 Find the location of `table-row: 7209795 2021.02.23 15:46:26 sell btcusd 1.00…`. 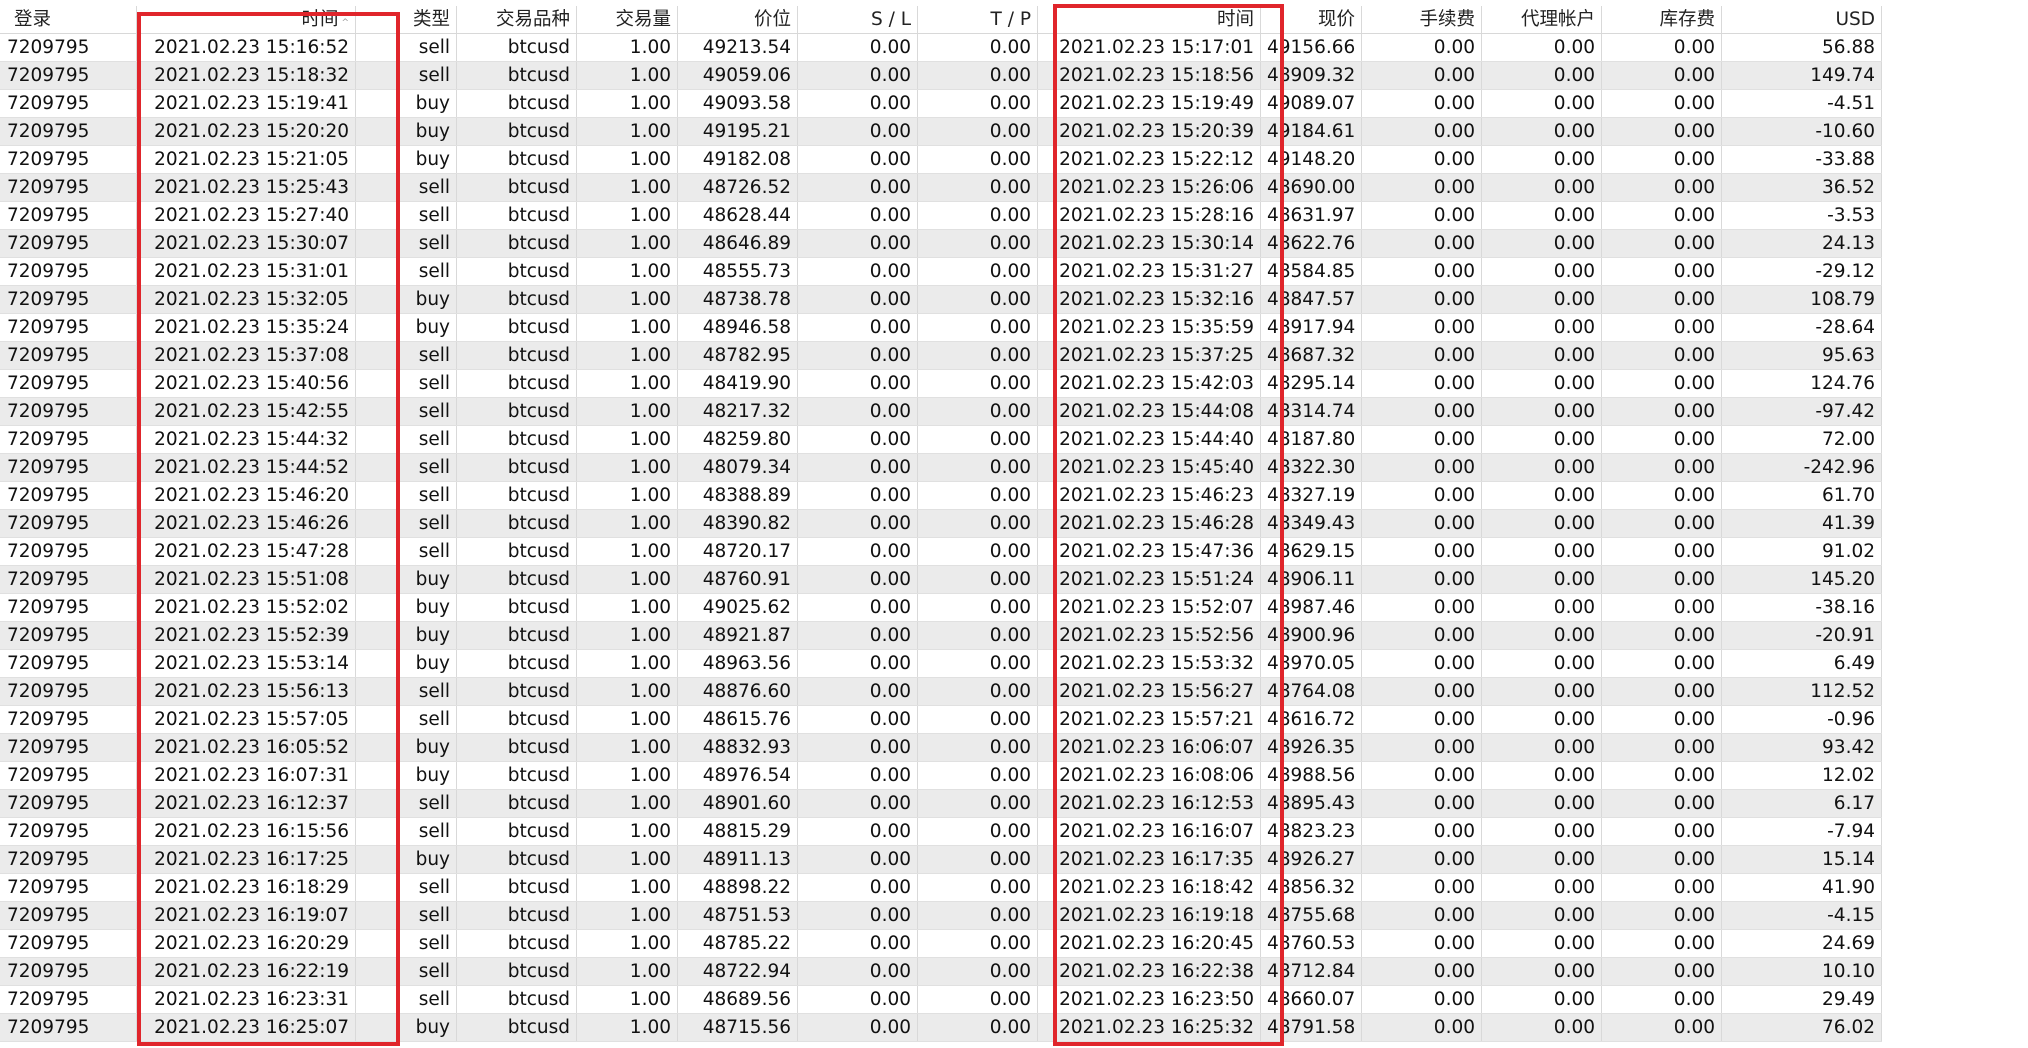

table-row: 7209795 2021.02.23 15:46:26 sell btcusd 1.00… is located at coordinates (941, 524).